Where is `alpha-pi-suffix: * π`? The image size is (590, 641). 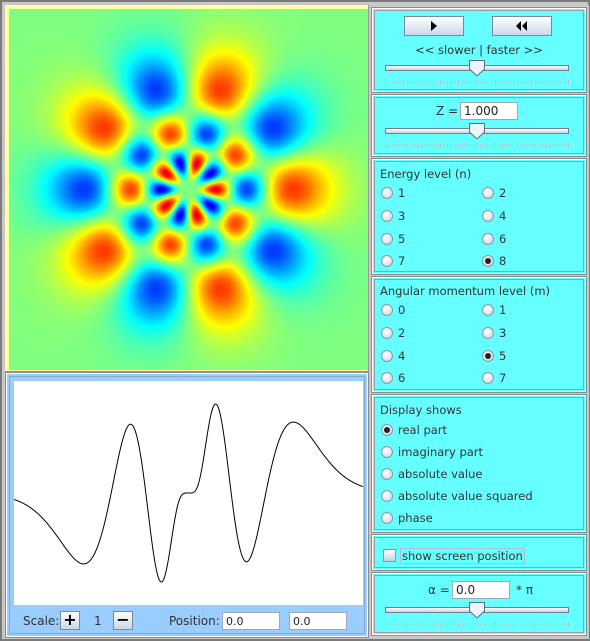 alpha-pi-suffix: * π is located at coordinates (525, 590).